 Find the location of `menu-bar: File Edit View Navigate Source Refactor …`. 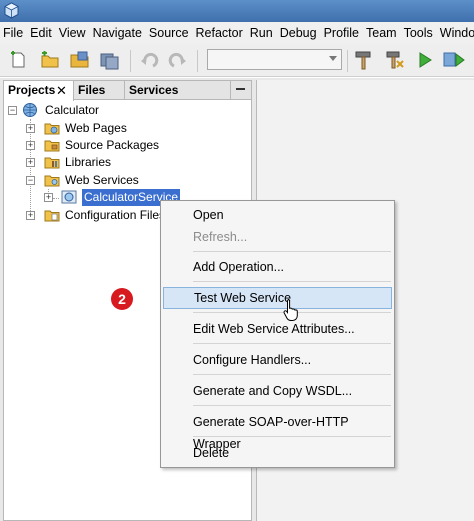

menu-bar: File Edit View Navigate Source Refactor … is located at coordinates (237, 33).